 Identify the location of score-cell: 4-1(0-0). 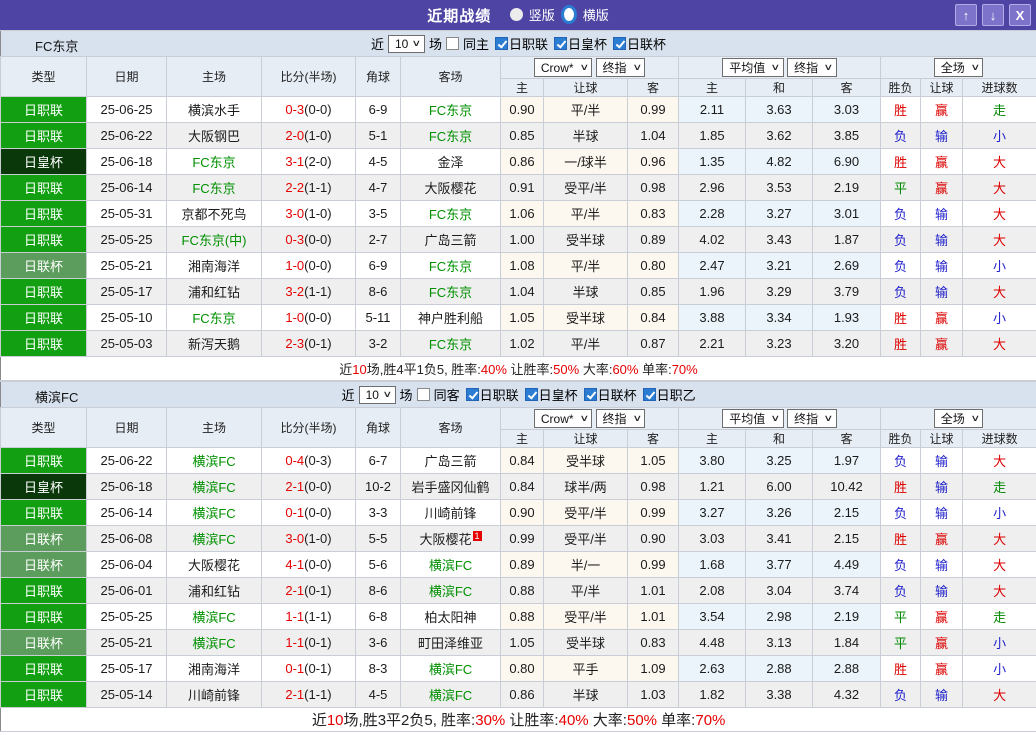
(308, 564).